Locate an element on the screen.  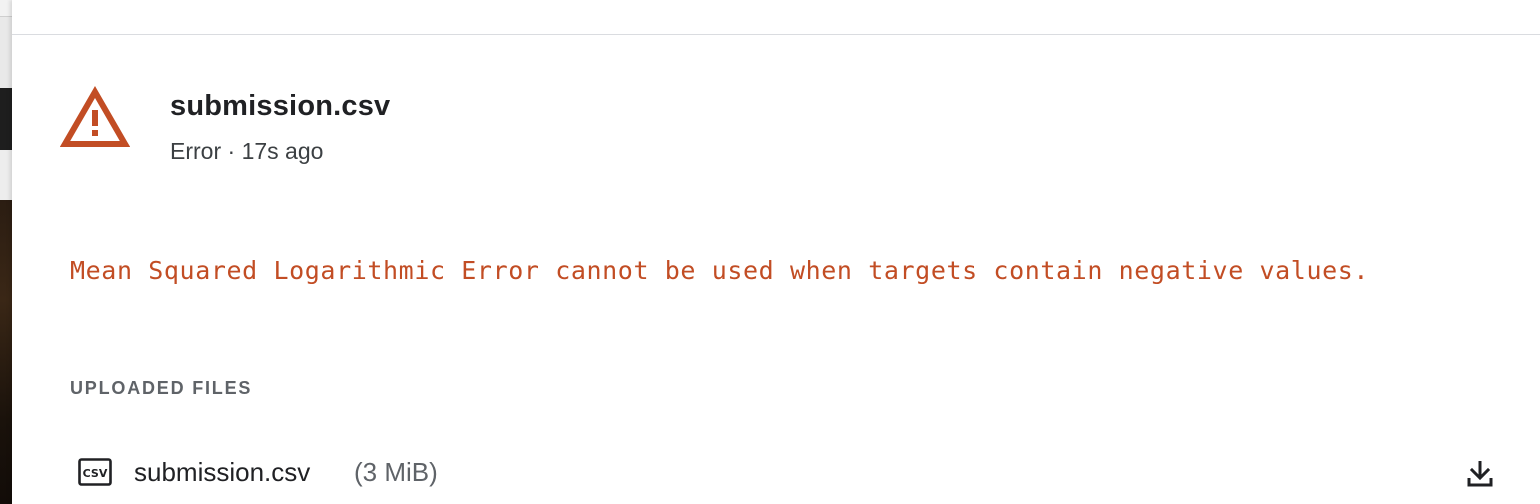
background-window is located at coordinates (6, 252).